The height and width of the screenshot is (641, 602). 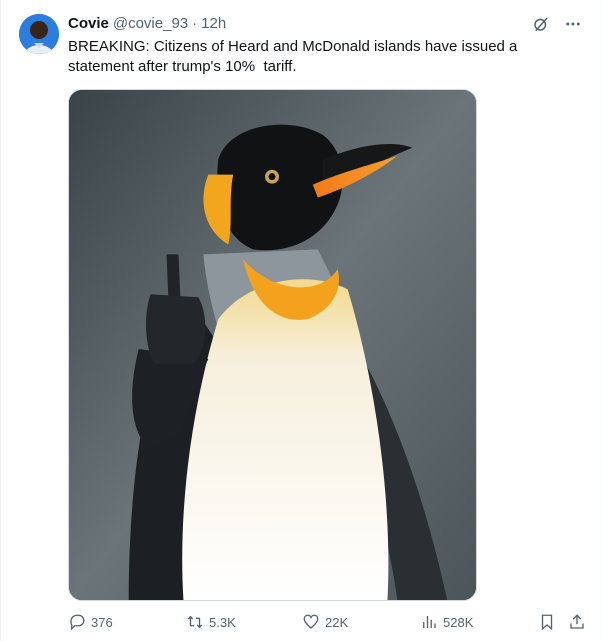 I want to click on avatar-image, so click(x=39, y=34).